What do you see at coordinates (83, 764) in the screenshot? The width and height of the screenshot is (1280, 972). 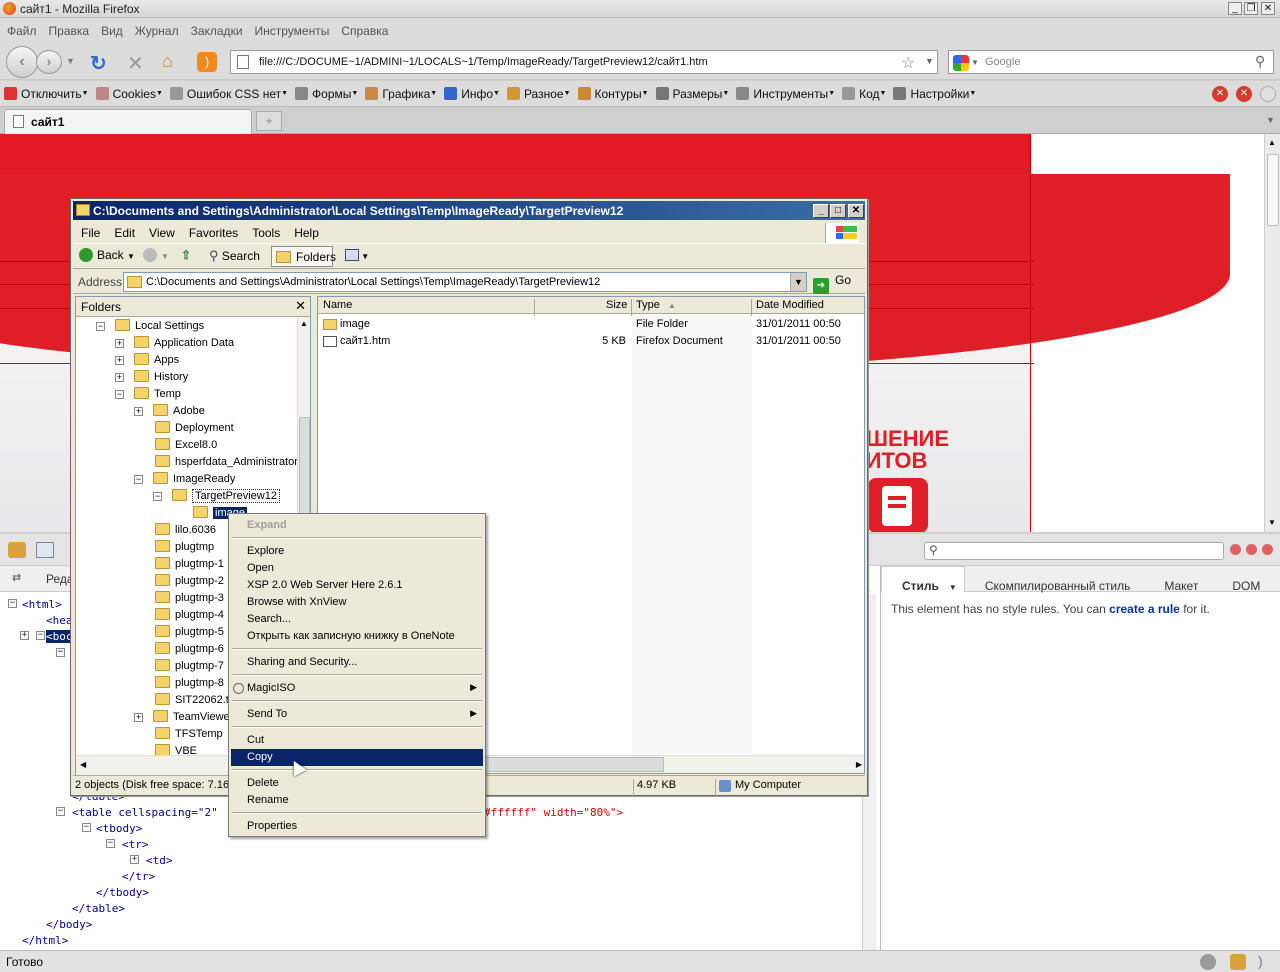 I see `scroll-left-icon: ◀` at bounding box center [83, 764].